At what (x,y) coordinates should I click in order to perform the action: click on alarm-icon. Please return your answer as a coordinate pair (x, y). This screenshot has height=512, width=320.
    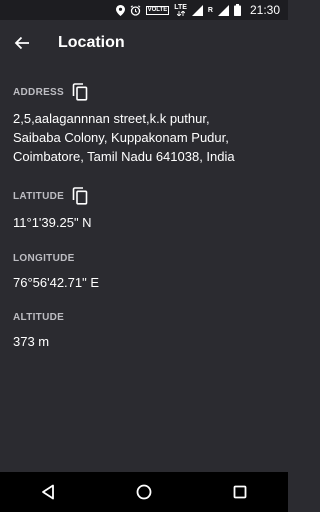
    Looking at the image, I should click on (135, 10).